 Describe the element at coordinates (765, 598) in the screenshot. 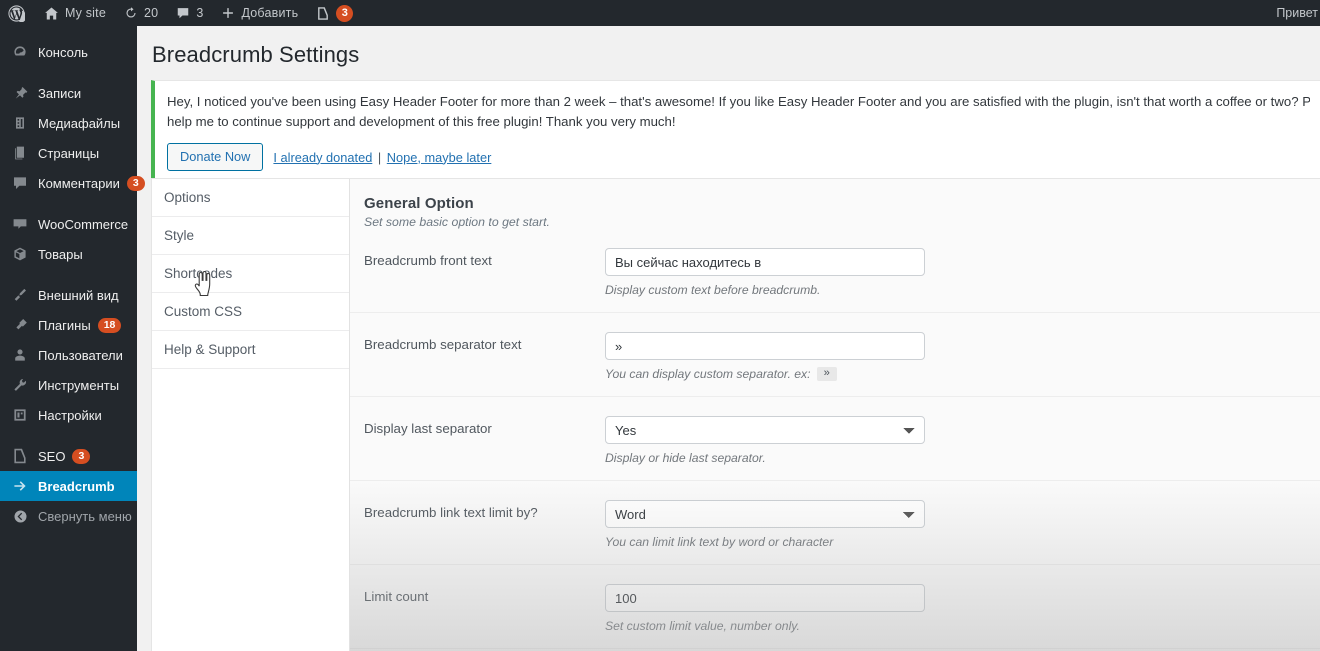

I see `limit-count-input` at that location.